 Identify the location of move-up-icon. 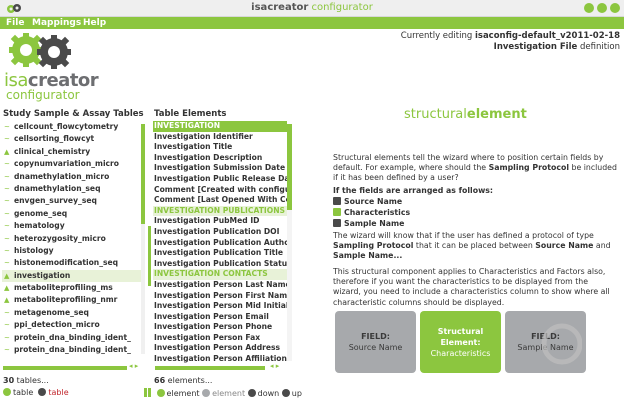
(285, 393).